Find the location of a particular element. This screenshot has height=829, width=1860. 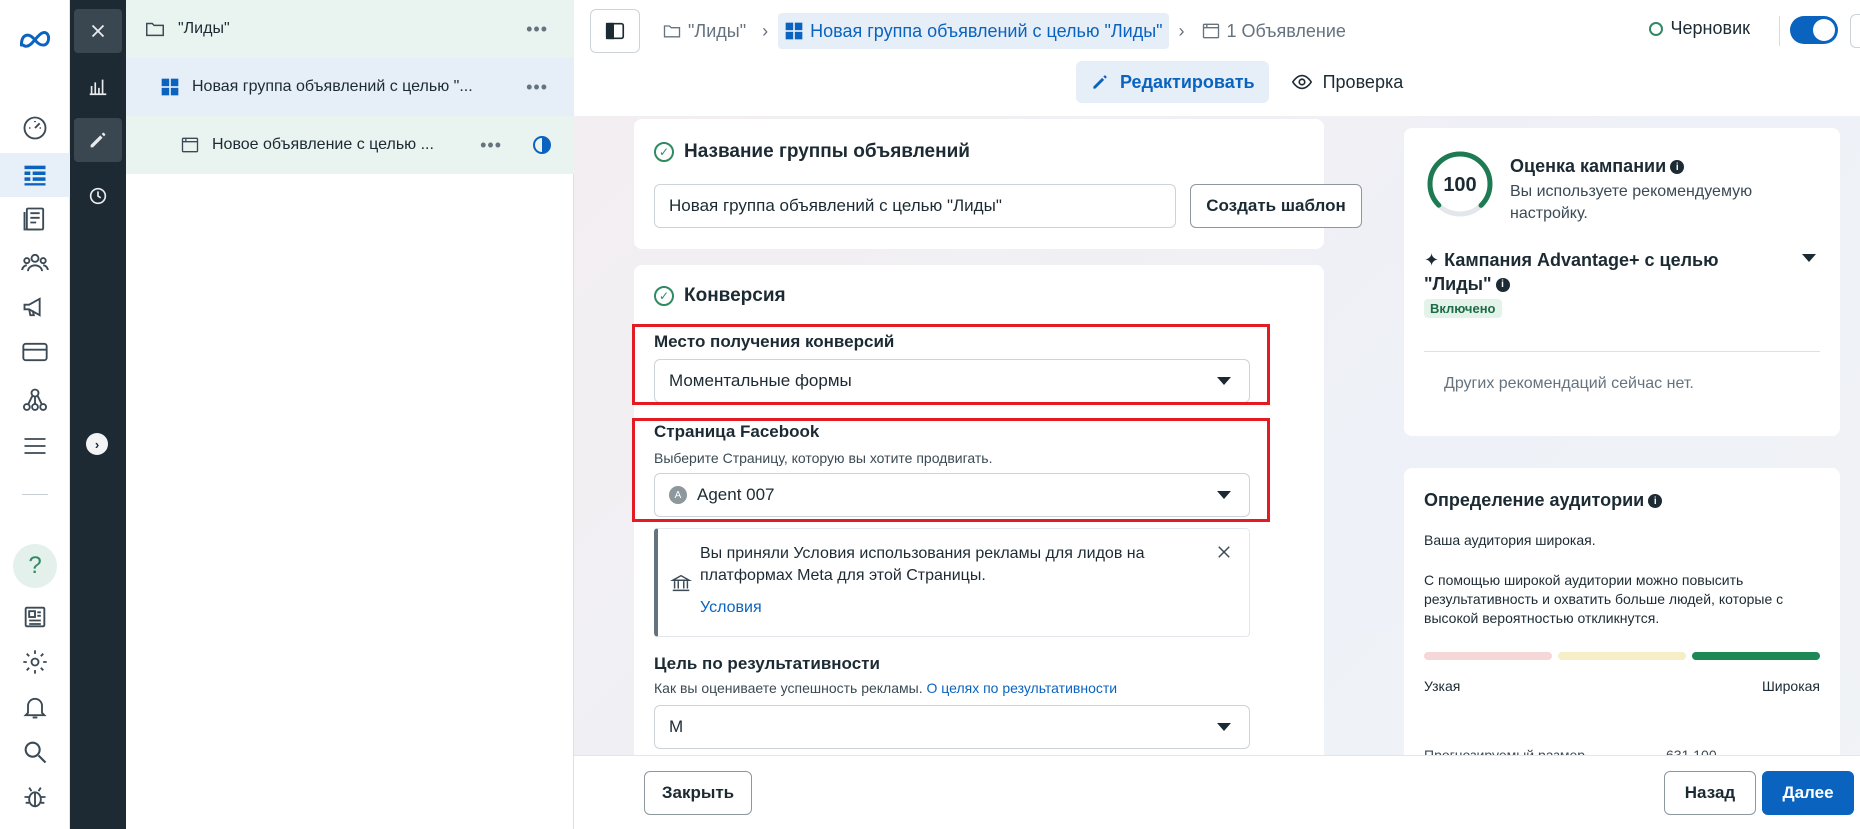

breadcrumb-label: 1 Объявление is located at coordinates (1286, 30).